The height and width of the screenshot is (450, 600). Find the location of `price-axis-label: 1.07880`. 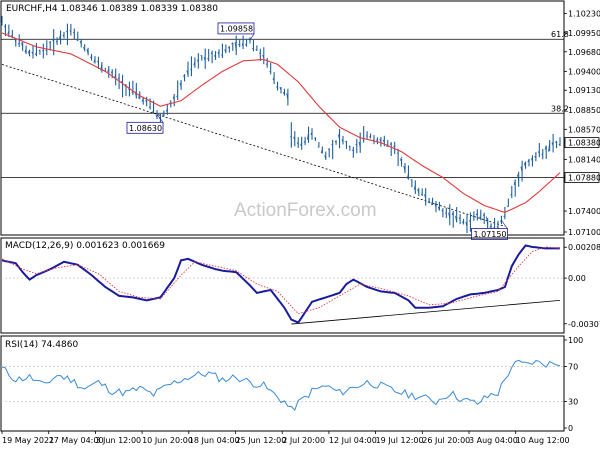

price-axis-label: 1.07880 is located at coordinates (584, 178).